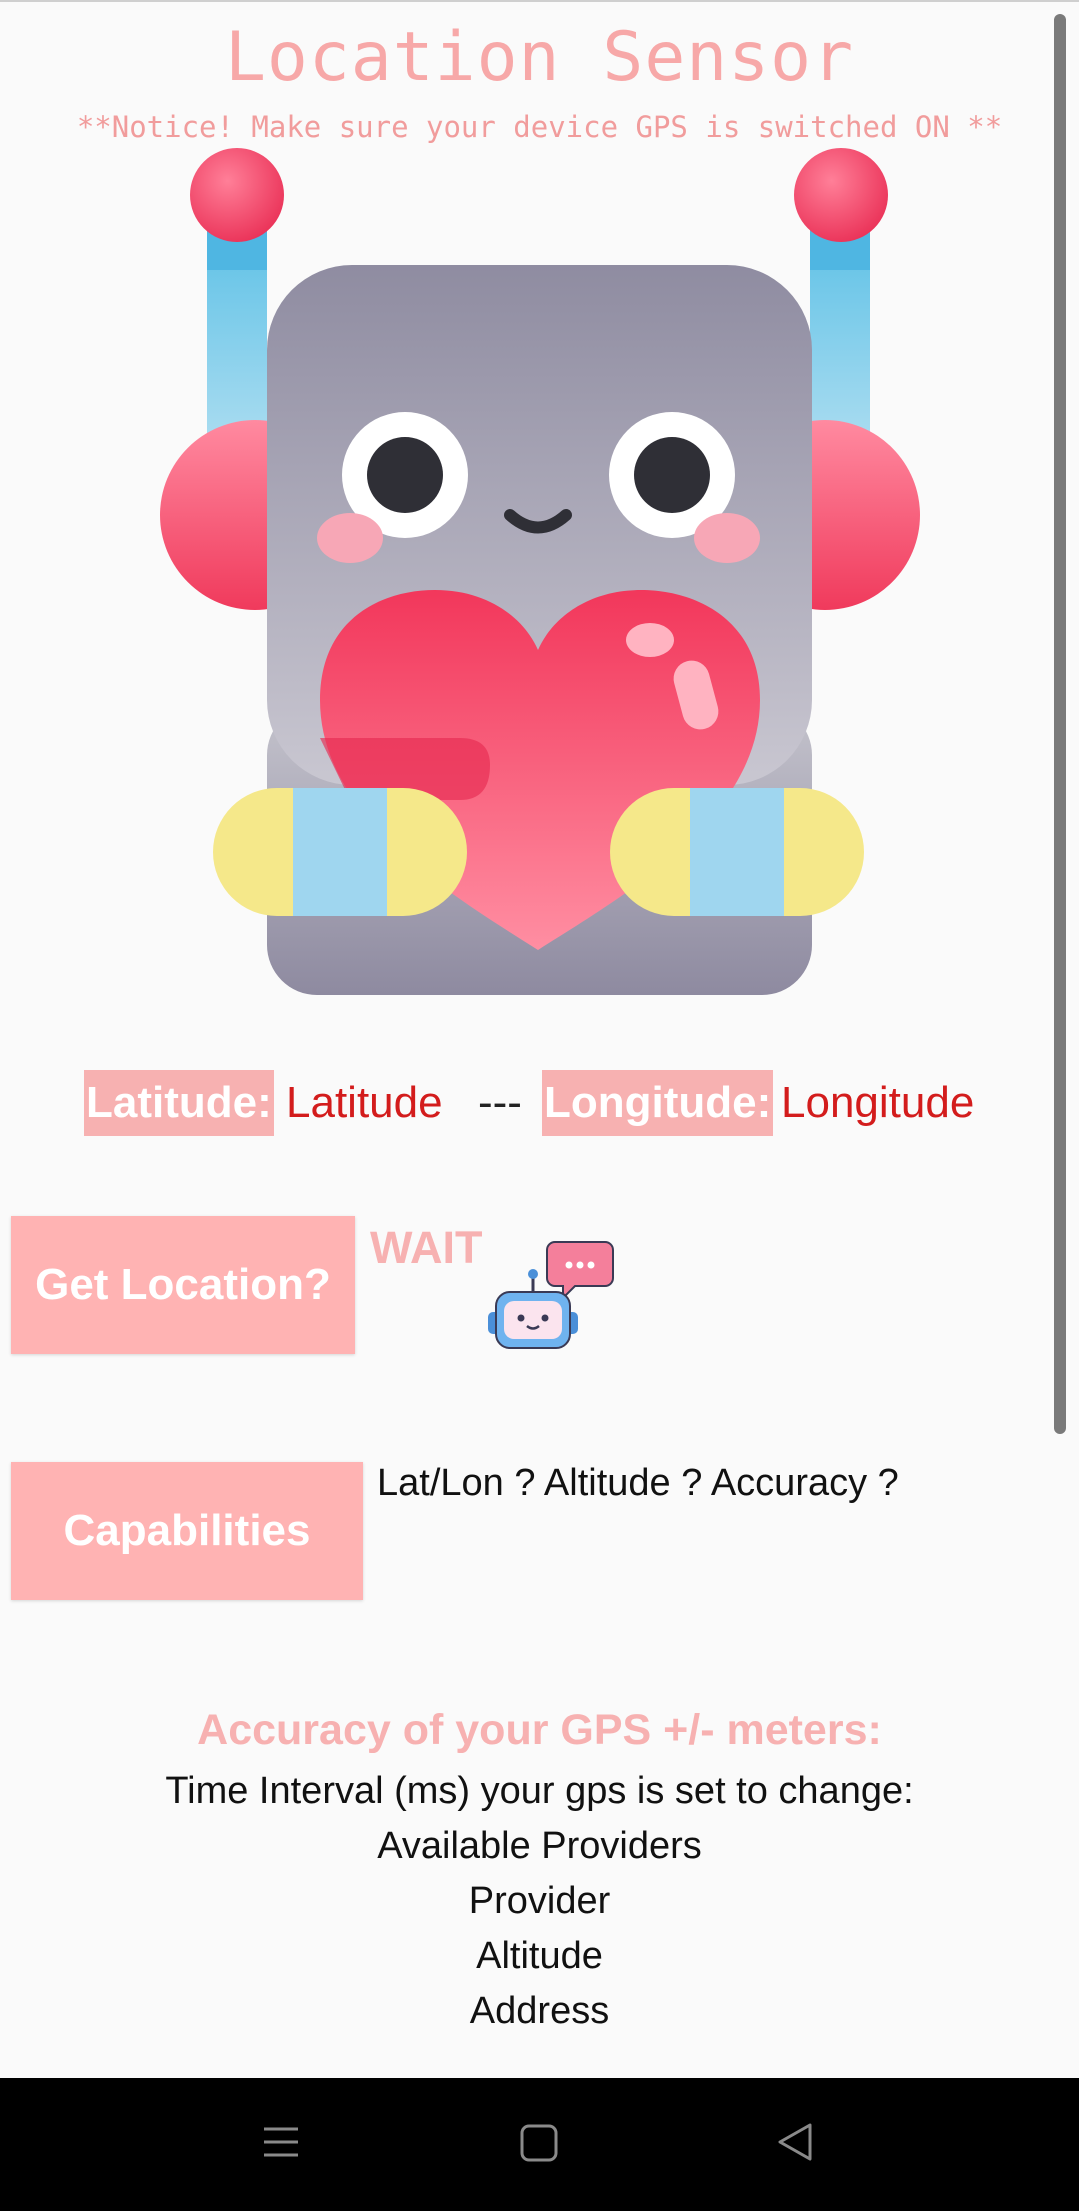 This screenshot has width=1079, height=2211. Describe the element at coordinates (539, 1730) in the screenshot. I see `accuracy-title: Accuracy of your GPS +/- meters:` at that location.